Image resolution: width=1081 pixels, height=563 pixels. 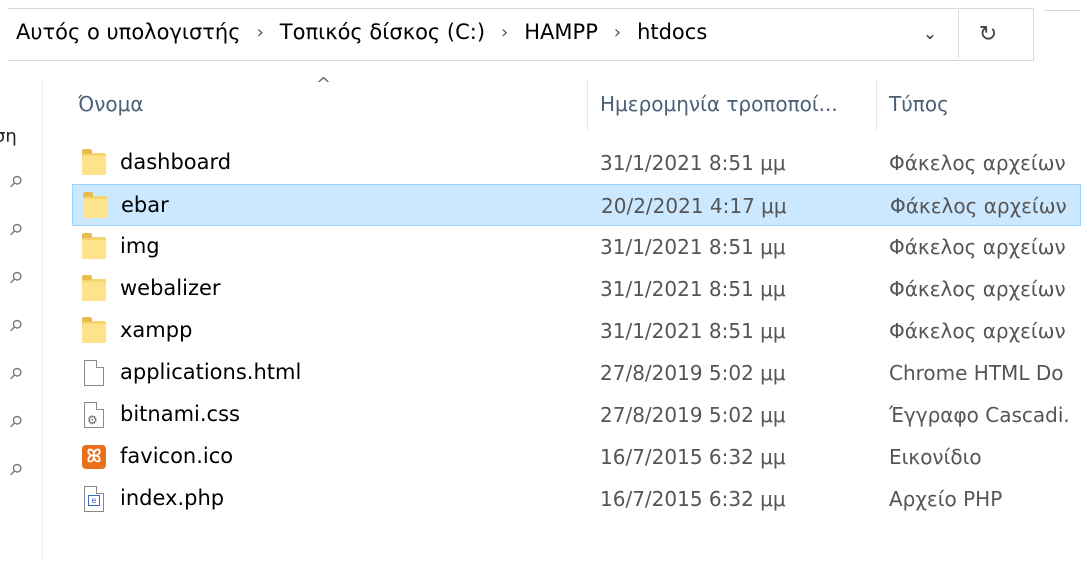 What do you see at coordinates (140, 246) in the screenshot?
I see `file-name: img` at bounding box center [140, 246].